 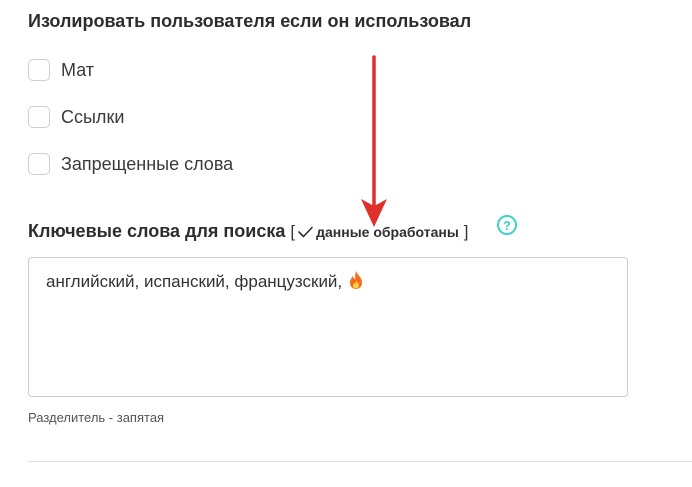 I want to click on option-profanity: Мат, so click(x=61, y=70).